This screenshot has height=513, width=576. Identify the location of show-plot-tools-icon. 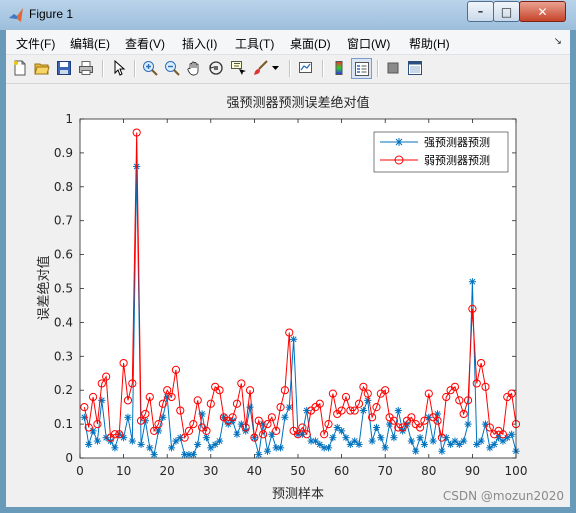
(415, 68).